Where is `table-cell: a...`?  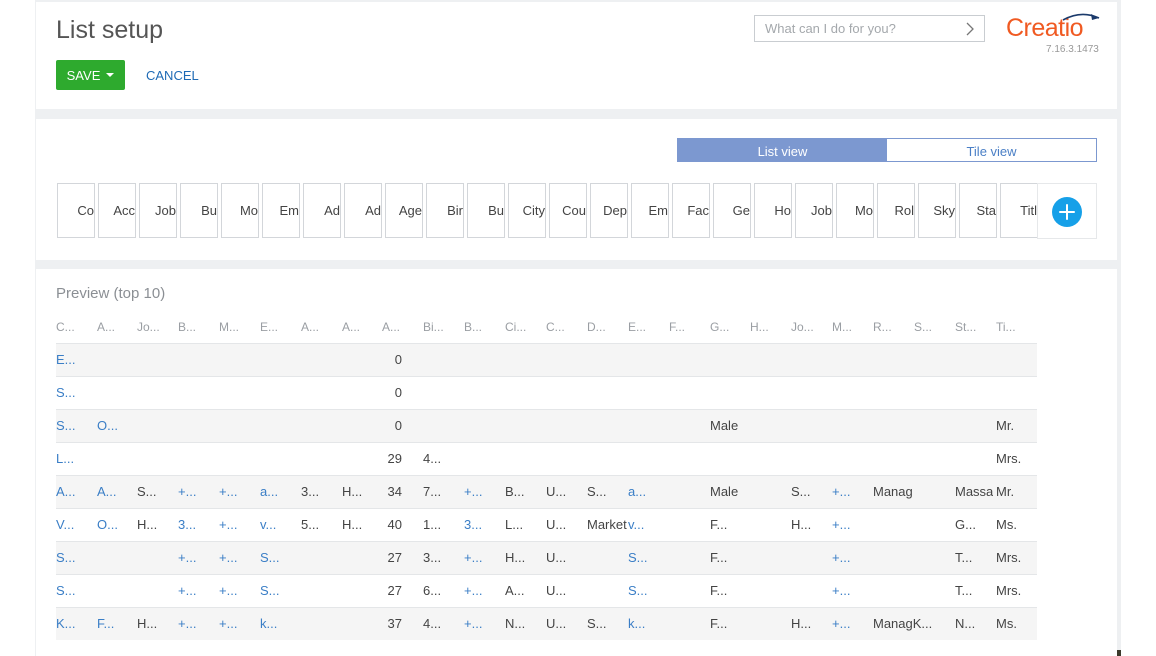 table-cell: a... is located at coordinates (637, 491).